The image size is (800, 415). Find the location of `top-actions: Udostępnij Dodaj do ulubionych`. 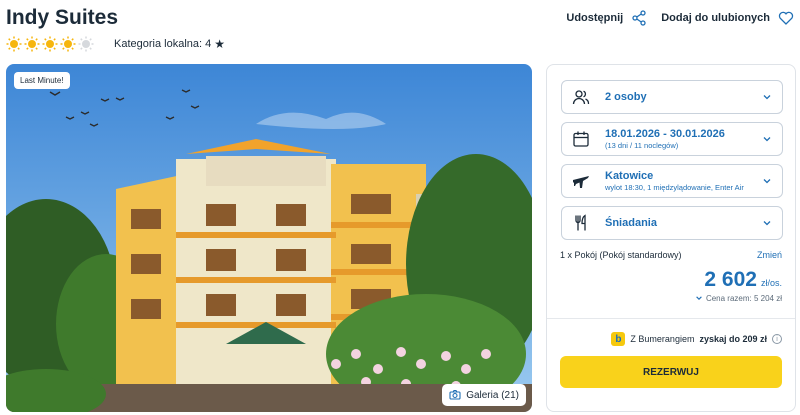

top-actions: Udostępnij Dodaj do ulubionych is located at coordinates (680, 18).